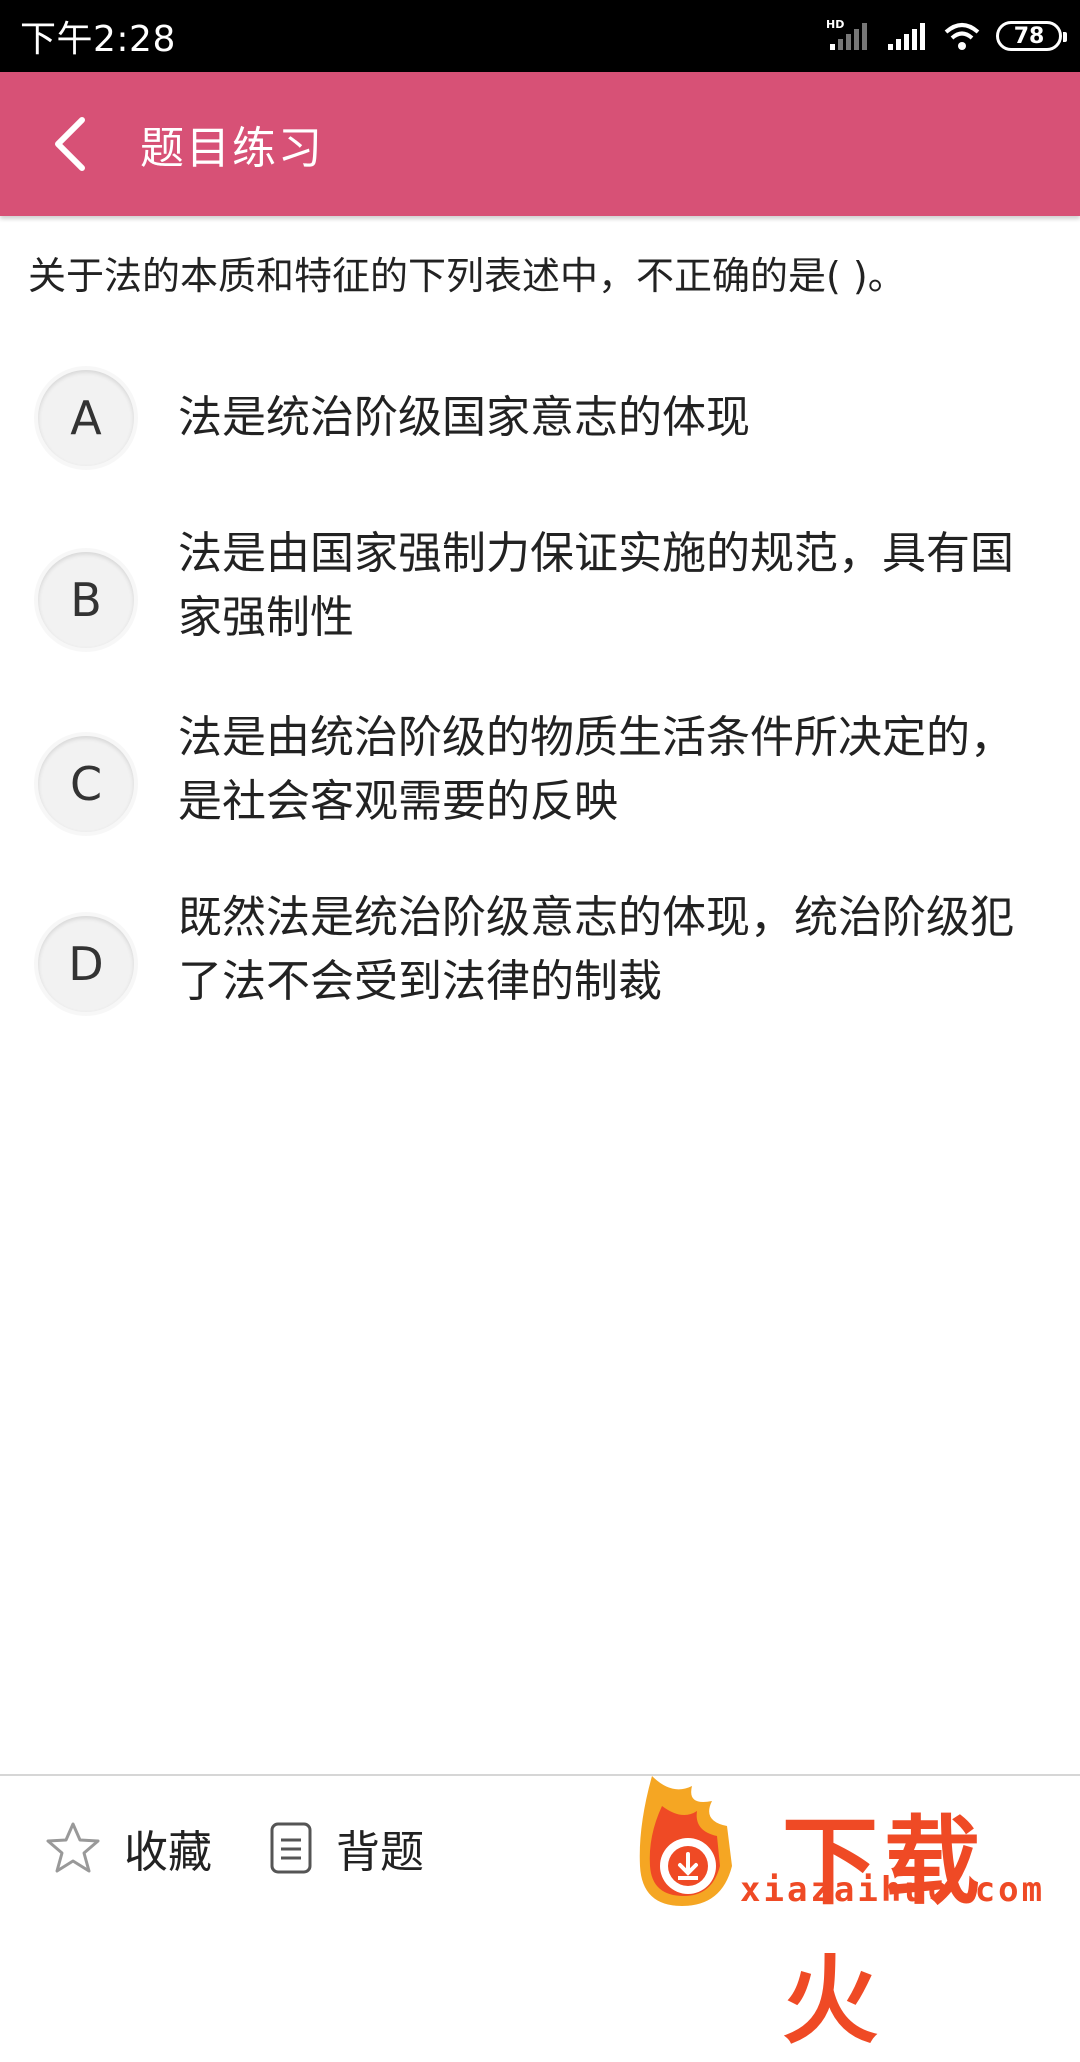 Image resolution: width=1080 pixels, height=2062 pixels. What do you see at coordinates (467, 276) in the screenshot?
I see `question-text: 关于法的本质和特征的下列表述中，不正确的是( )。` at bounding box center [467, 276].